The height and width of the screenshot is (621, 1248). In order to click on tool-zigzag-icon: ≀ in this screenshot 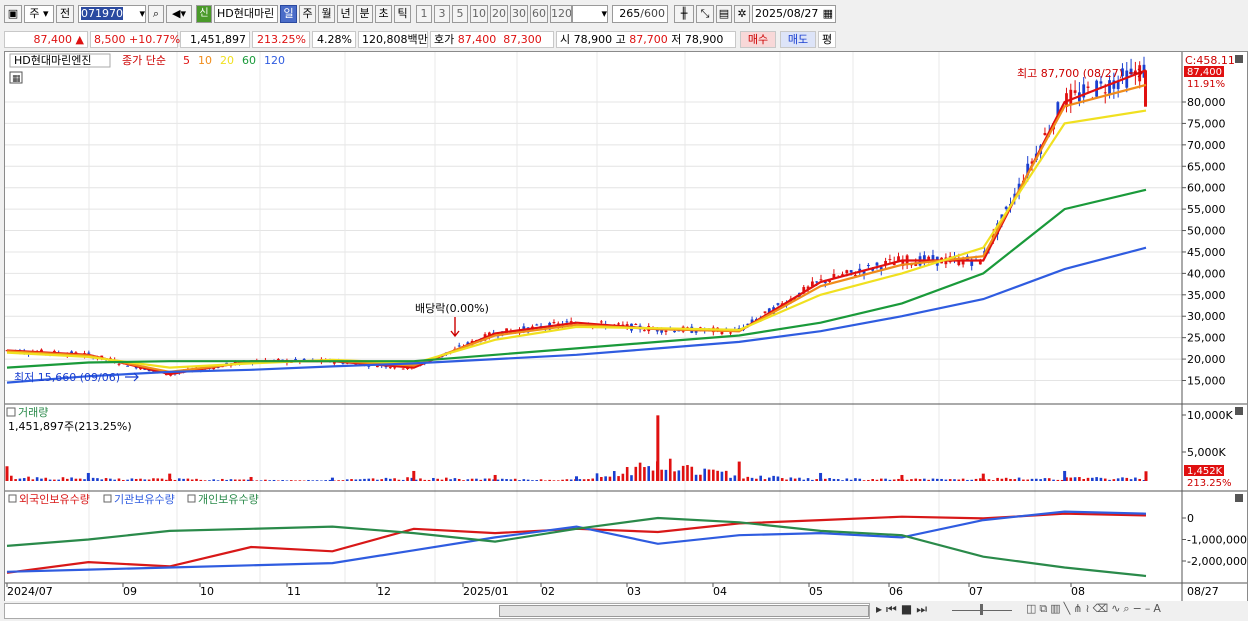, I will do `click(1089, 608)`.